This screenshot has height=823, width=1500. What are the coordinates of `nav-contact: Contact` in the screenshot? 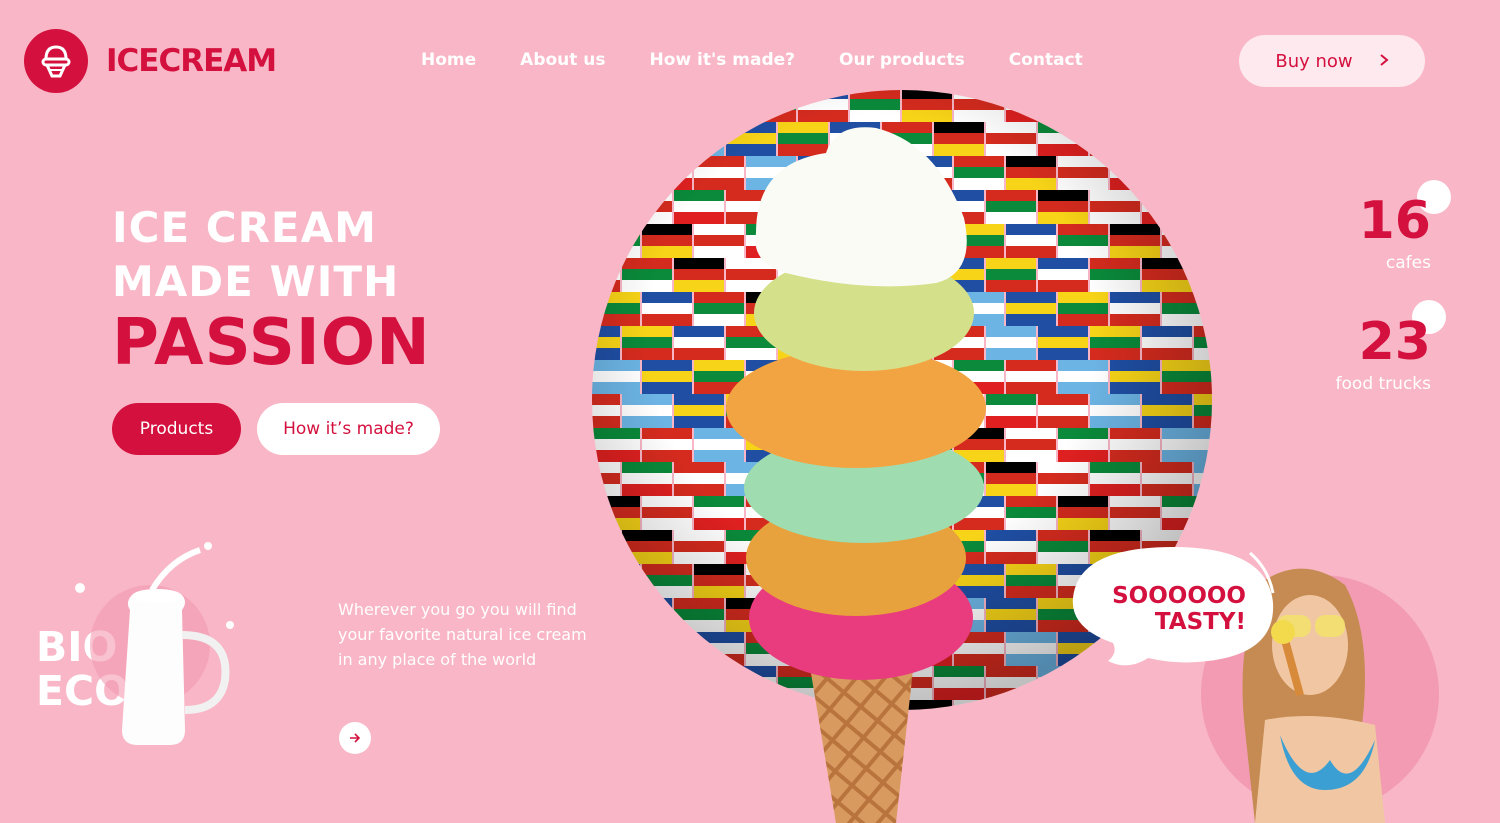 It's located at (1046, 60).